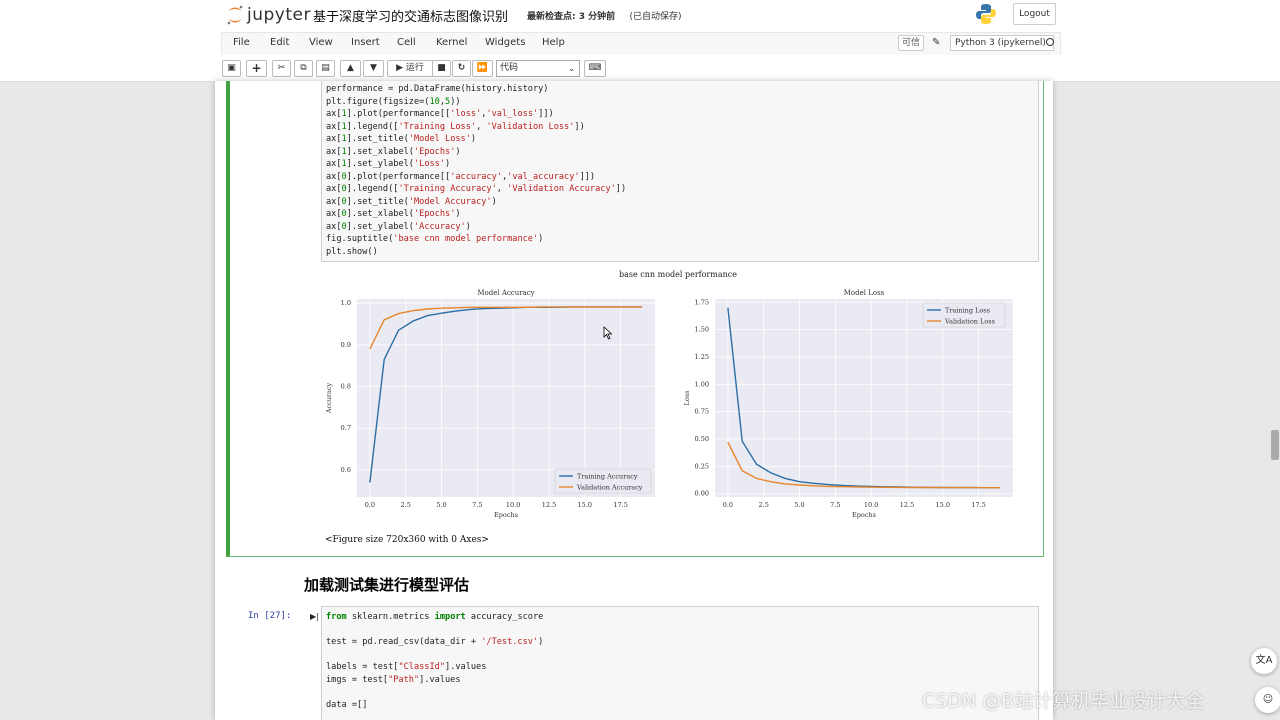 The height and width of the screenshot is (720, 1280). I want to click on paste-button: ▤, so click(325, 68).